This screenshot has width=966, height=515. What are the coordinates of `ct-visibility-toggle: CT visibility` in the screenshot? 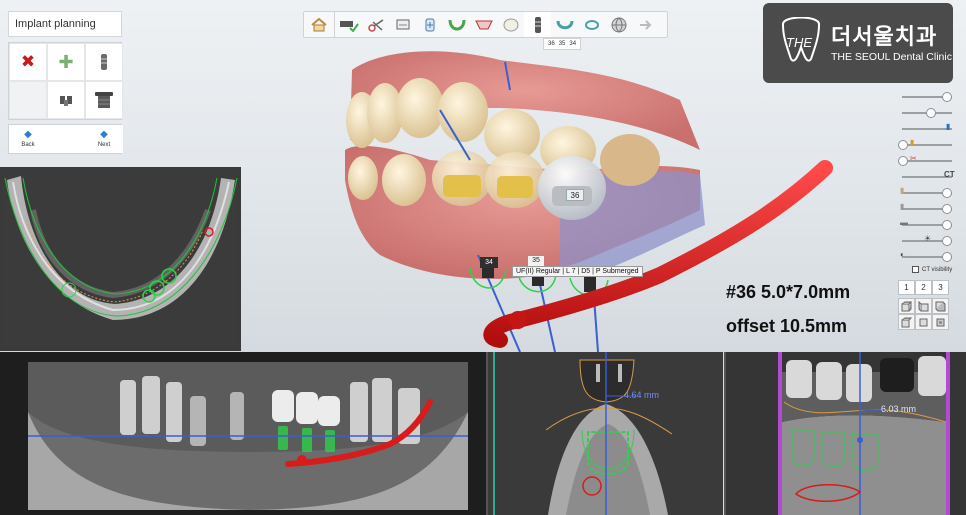 It's located at (932, 269).